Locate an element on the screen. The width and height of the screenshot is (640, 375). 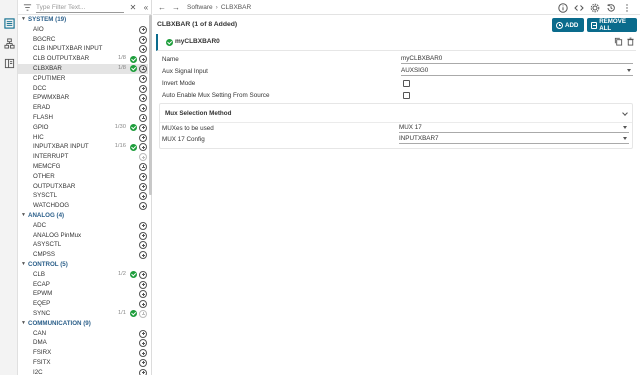
instance-header: myCLBXBAR0 is located at coordinates (396, 42).